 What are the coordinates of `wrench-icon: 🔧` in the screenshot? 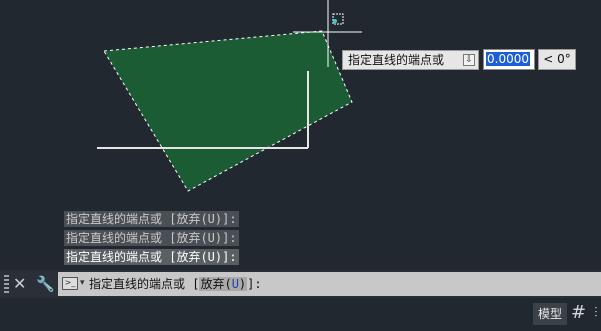 It's located at (45, 284).